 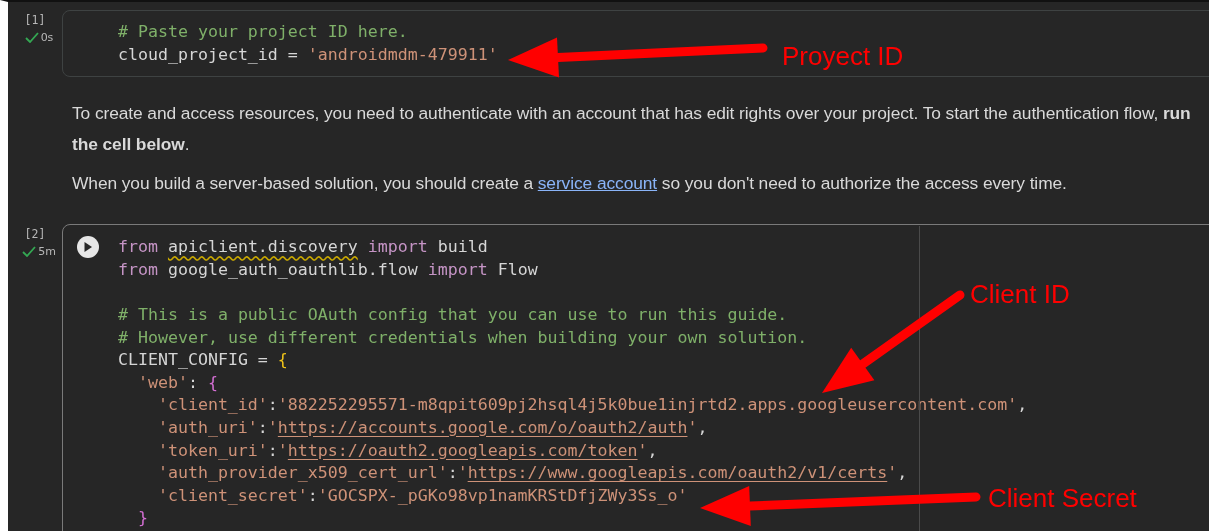 I want to click on run-duration: 0s, so click(x=47, y=37).